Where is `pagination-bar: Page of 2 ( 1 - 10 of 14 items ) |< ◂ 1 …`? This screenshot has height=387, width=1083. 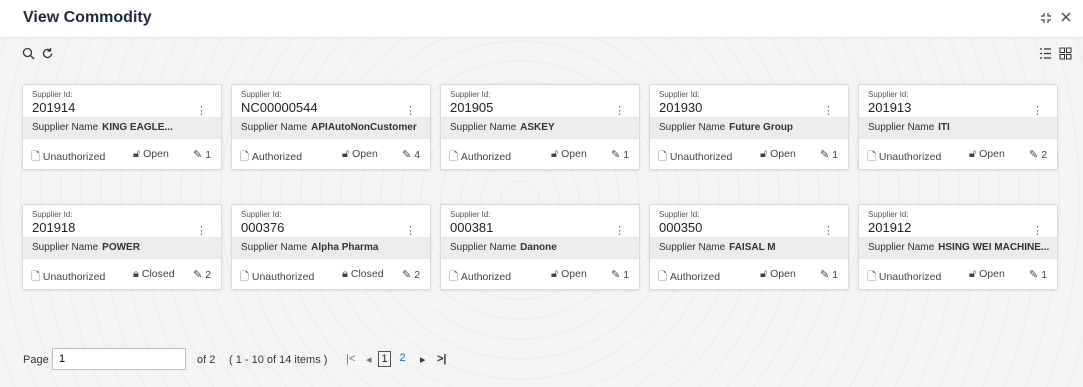
pagination-bar: Page of 2 ( 1 - 10 of 14 items ) |< ◂ 1 … is located at coordinates (541, 360).